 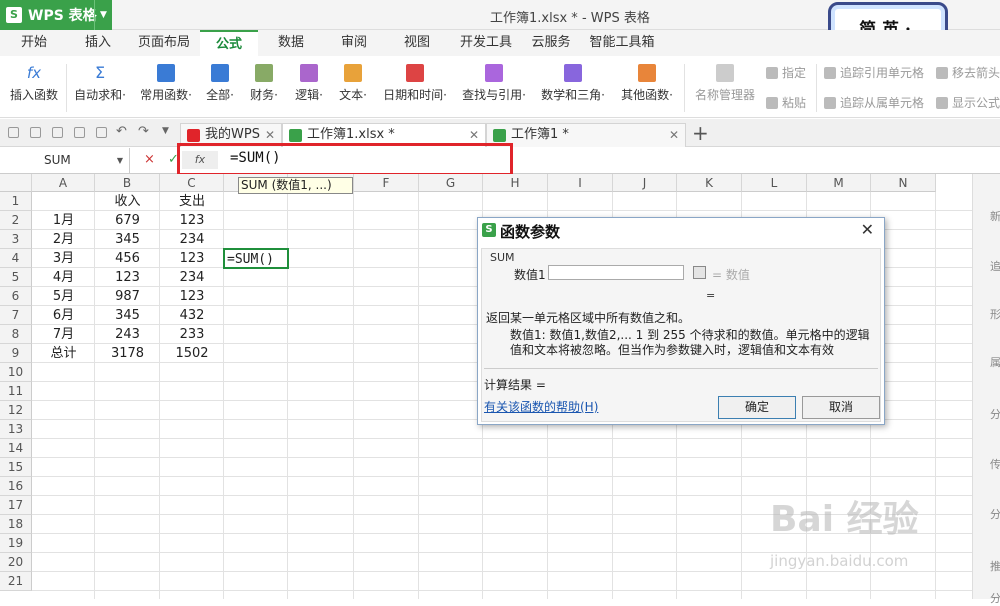 I want to click on table-cell: 6月, so click(x=63, y=315).